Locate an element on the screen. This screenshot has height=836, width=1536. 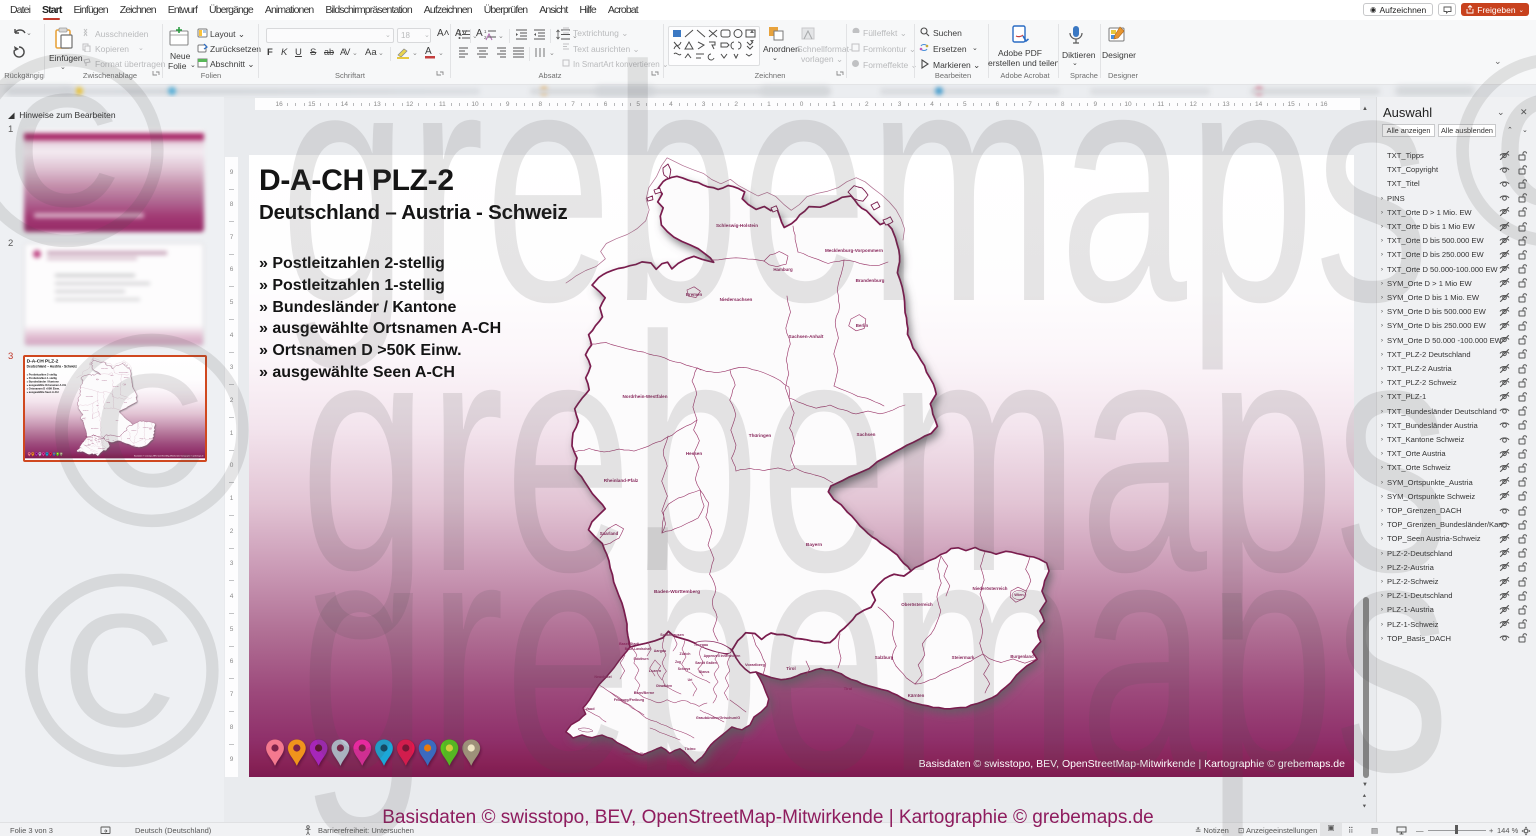
svg-text: Solothurn is located at coordinates (640, 659).